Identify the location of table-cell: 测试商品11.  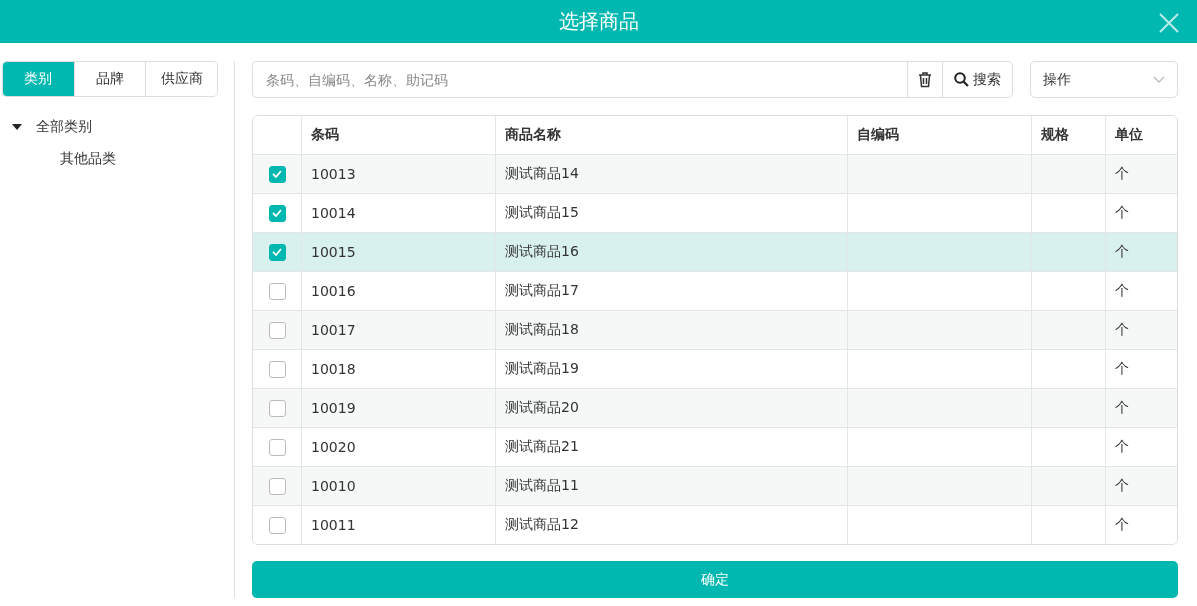
(542, 486).